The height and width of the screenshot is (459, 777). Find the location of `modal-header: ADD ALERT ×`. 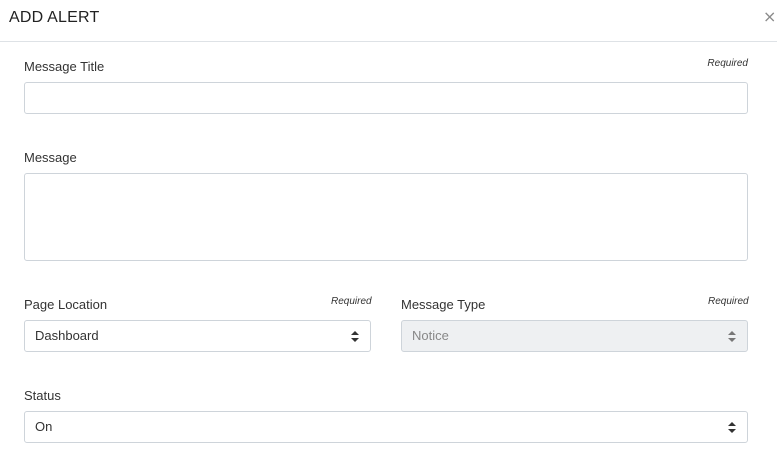

modal-header: ADD ALERT × is located at coordinates (388, 21).